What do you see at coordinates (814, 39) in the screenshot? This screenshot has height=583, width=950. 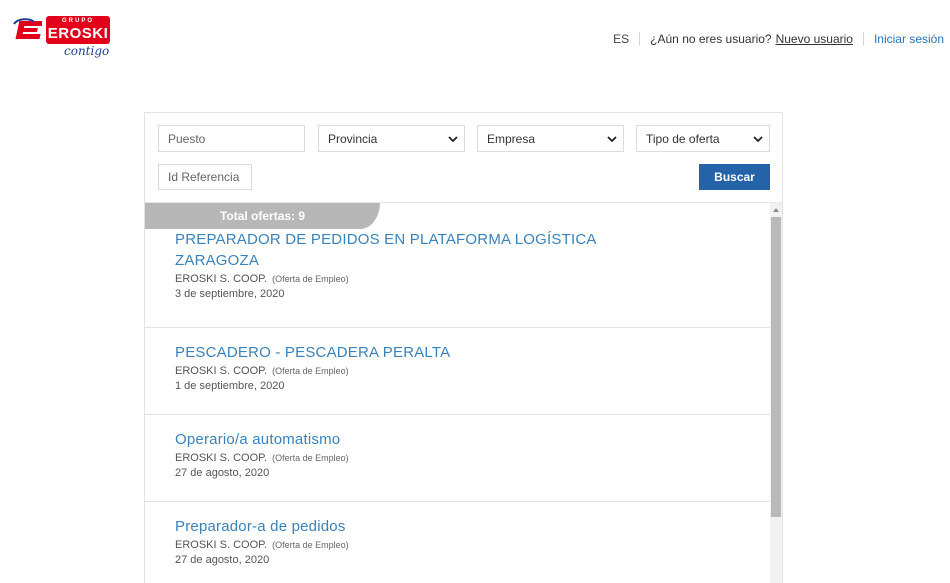 I see `new-user-link: Nuevo usuario` at bounding box center [814, 39].